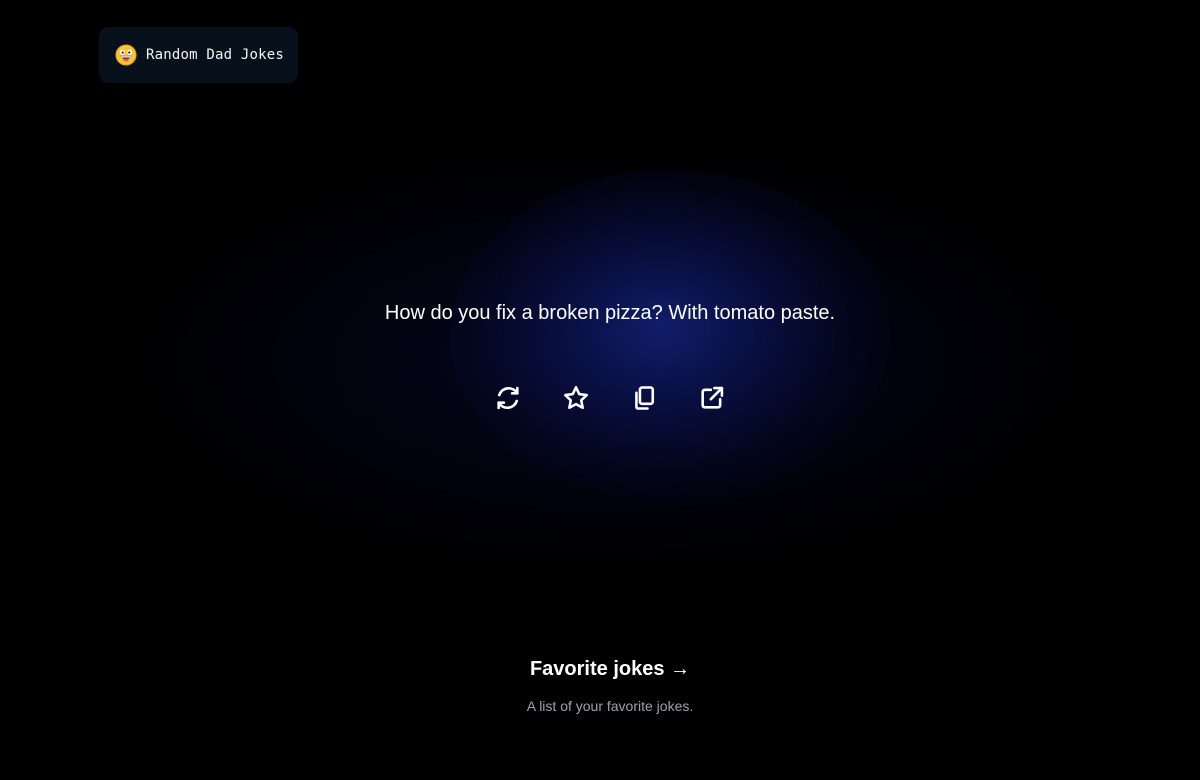  What do you see at coordinates (610, 398) in the screenshot?
I see `joke-actions` at bounding box center [610, 398].